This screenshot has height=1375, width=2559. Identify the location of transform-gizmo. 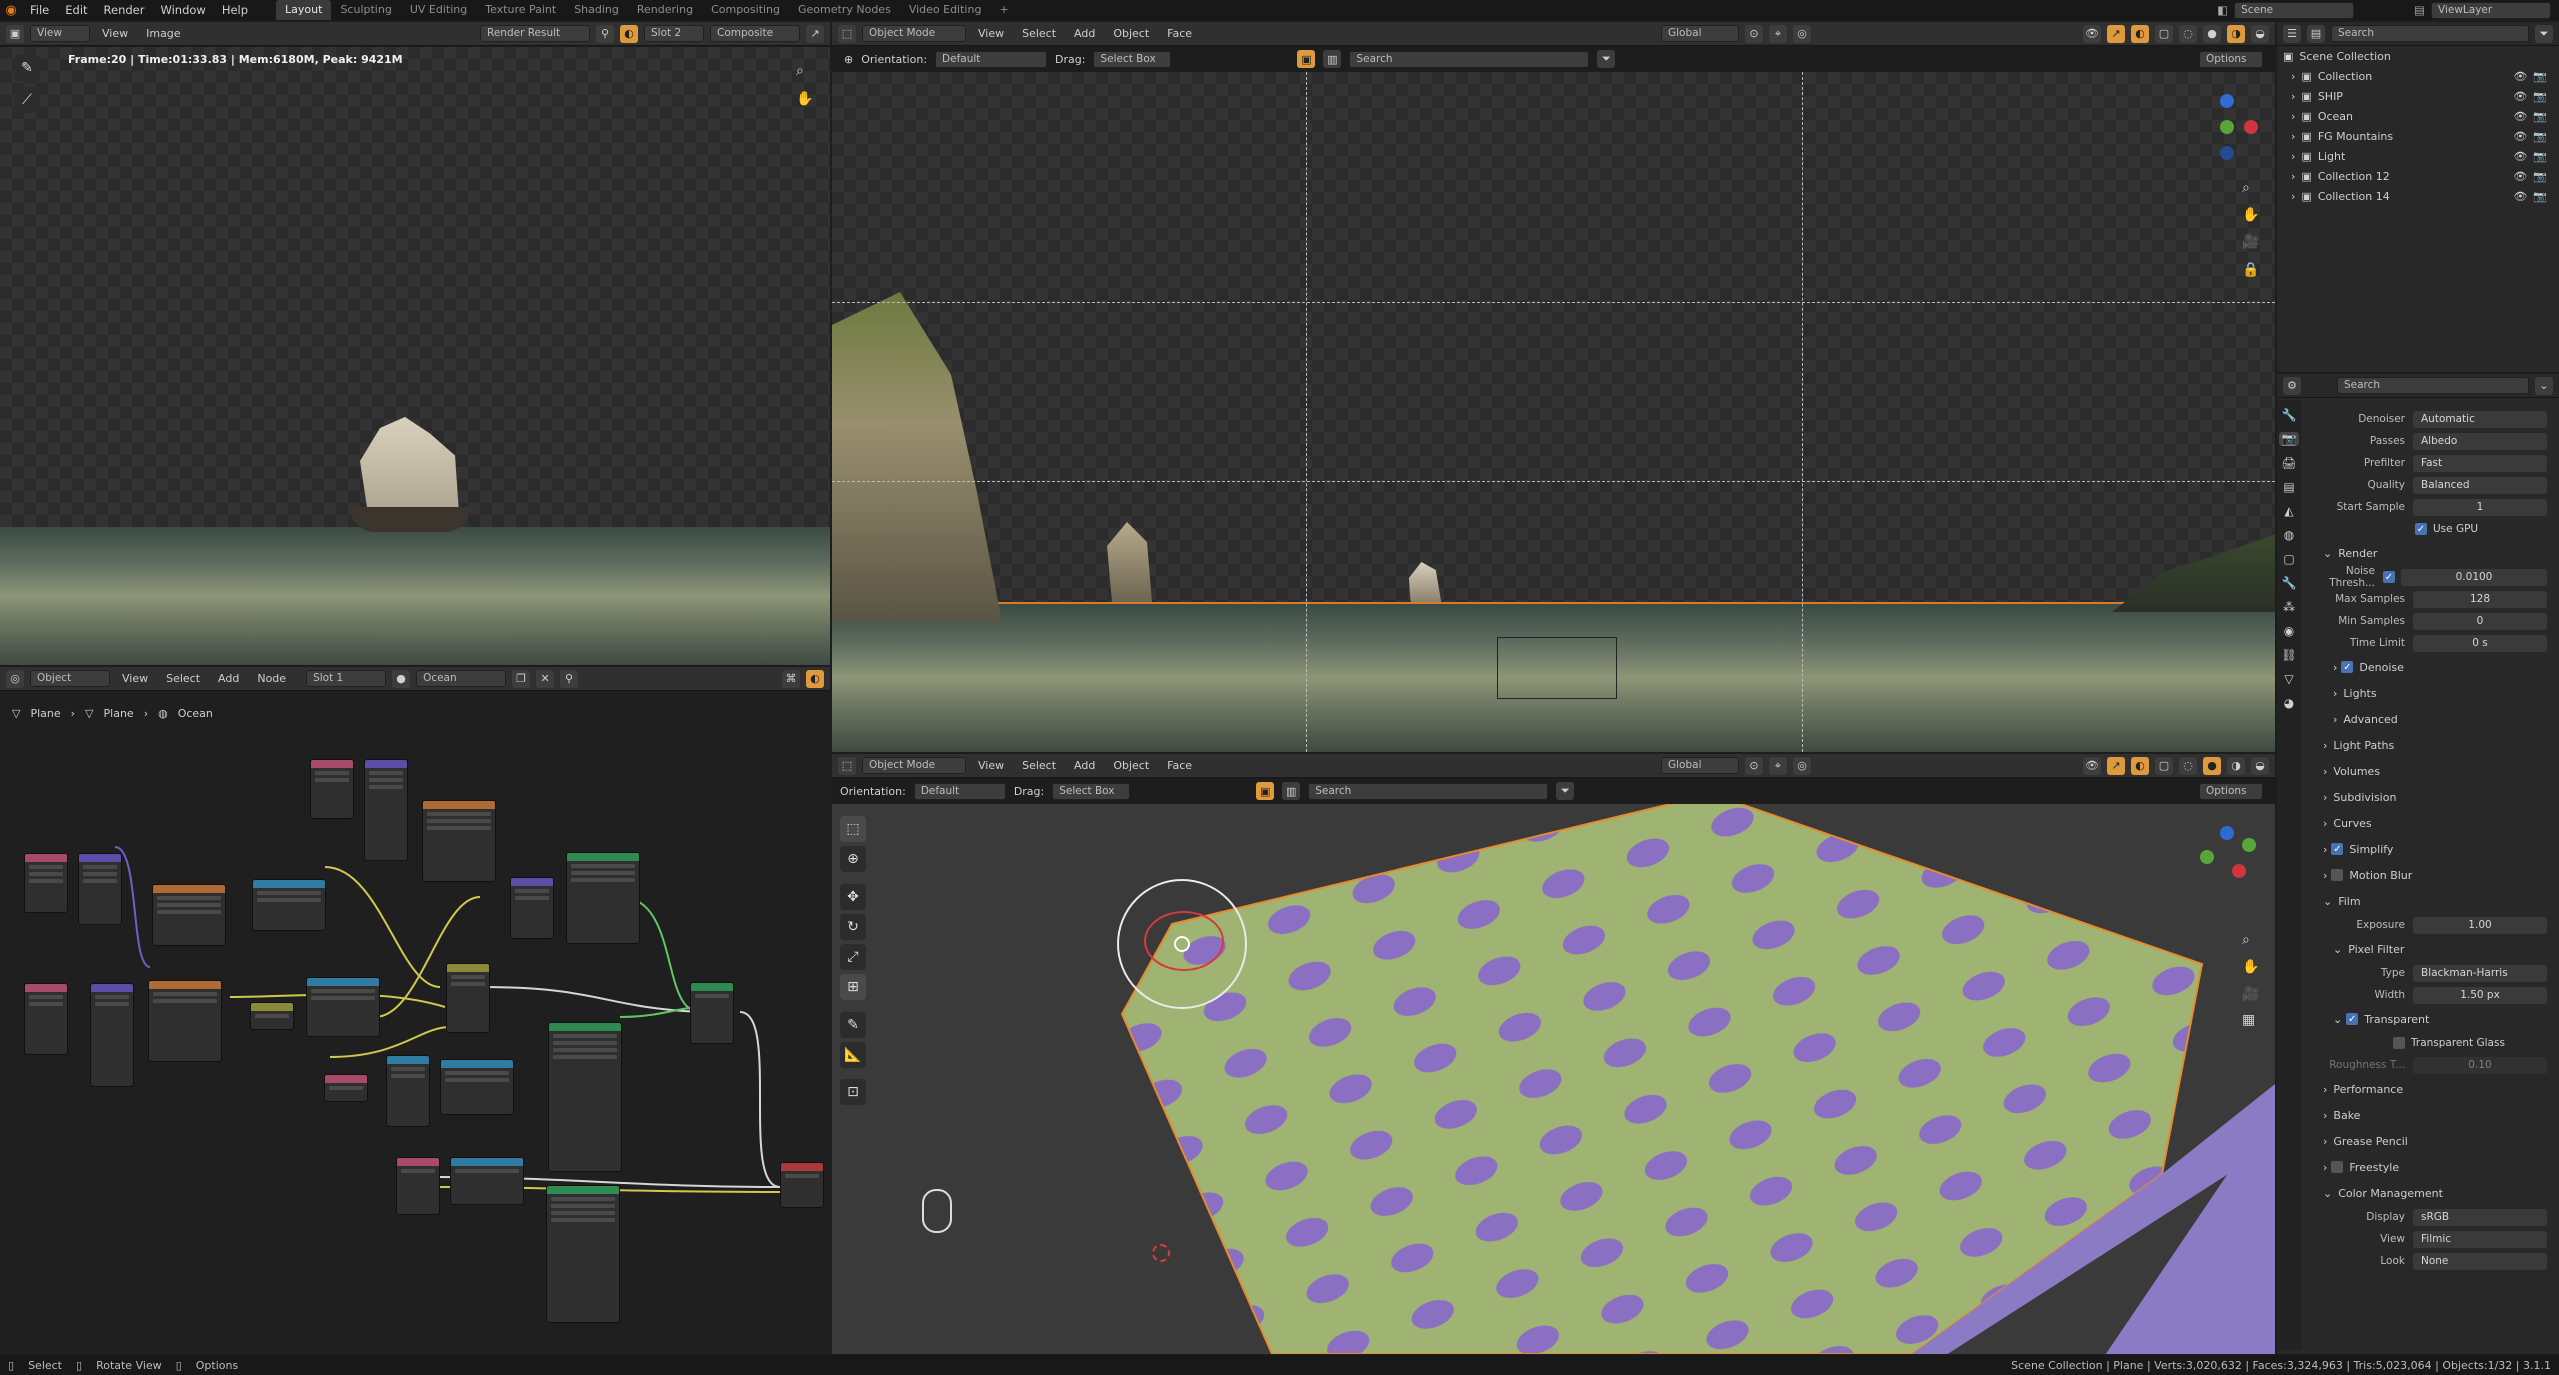
(1182, 944).